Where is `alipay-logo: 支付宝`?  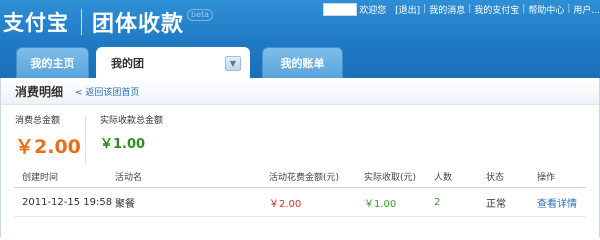 alipay-logo: 支付宝 is located at coordinates (37, 22).